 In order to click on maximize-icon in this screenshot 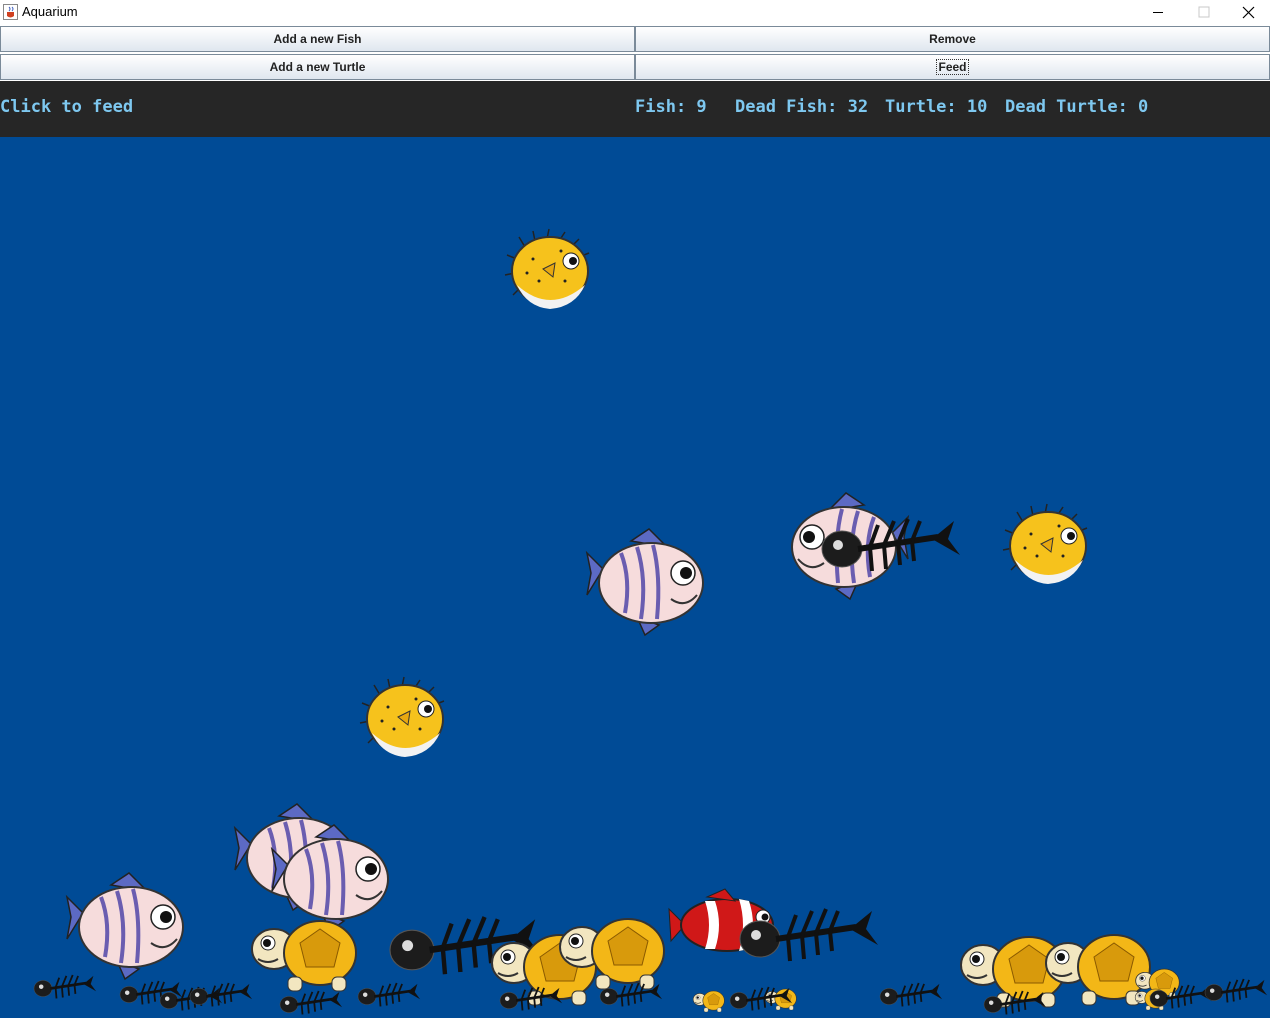, I will do `click(1204, 12)`.